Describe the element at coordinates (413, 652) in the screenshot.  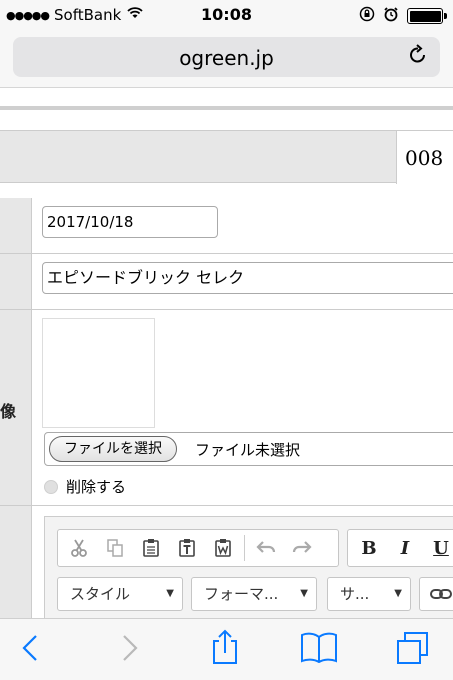
I see `tabs-icon` at that location.